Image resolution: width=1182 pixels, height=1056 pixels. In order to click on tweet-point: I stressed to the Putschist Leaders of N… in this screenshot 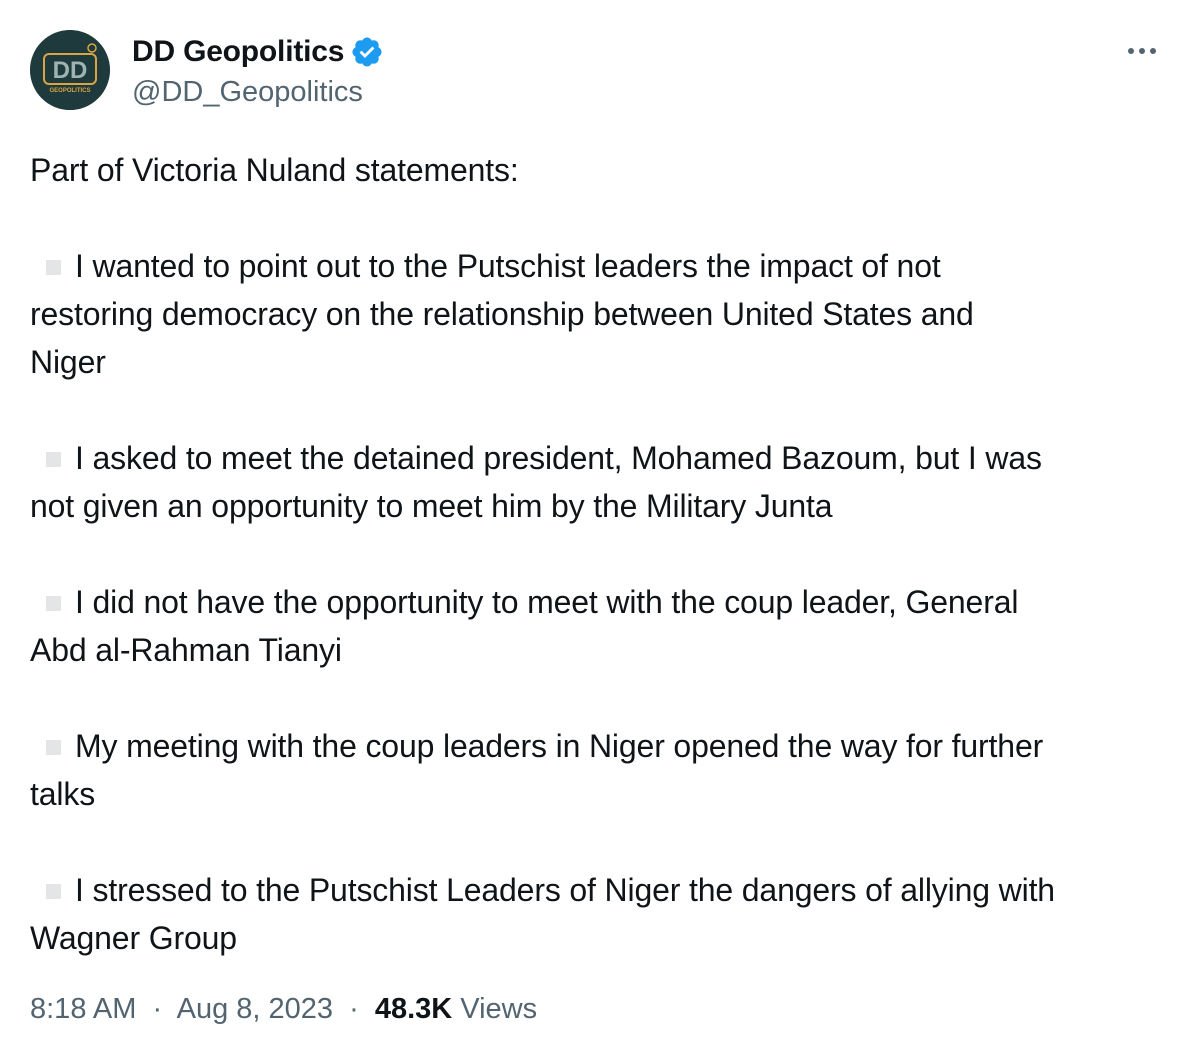, I will do `click(597, 890)`.